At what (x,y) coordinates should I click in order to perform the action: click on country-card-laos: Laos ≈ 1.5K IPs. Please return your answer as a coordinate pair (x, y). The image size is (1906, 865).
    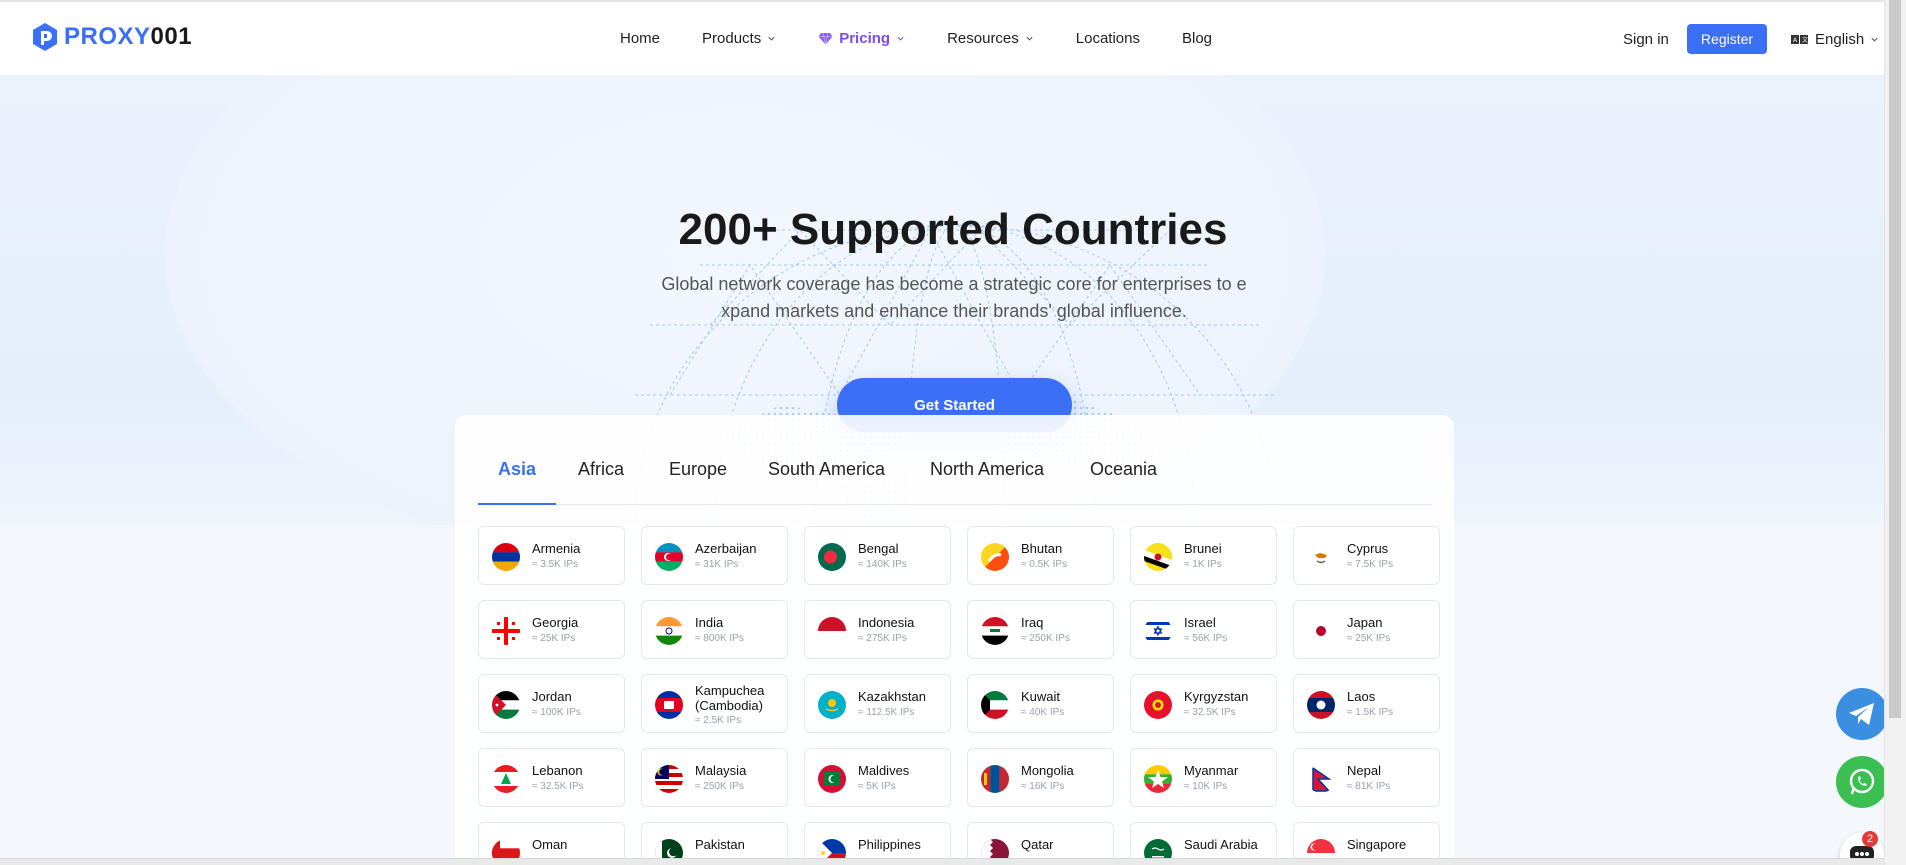
    Looking at the image, I should click on (1366, 703).